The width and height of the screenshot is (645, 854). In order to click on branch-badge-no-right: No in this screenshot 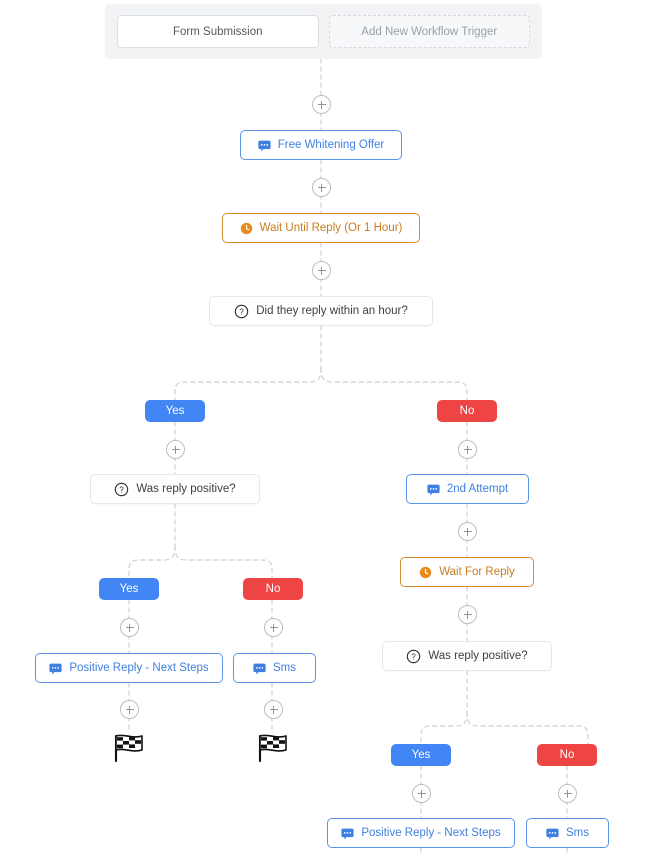, I will do `click(567, 755)`.